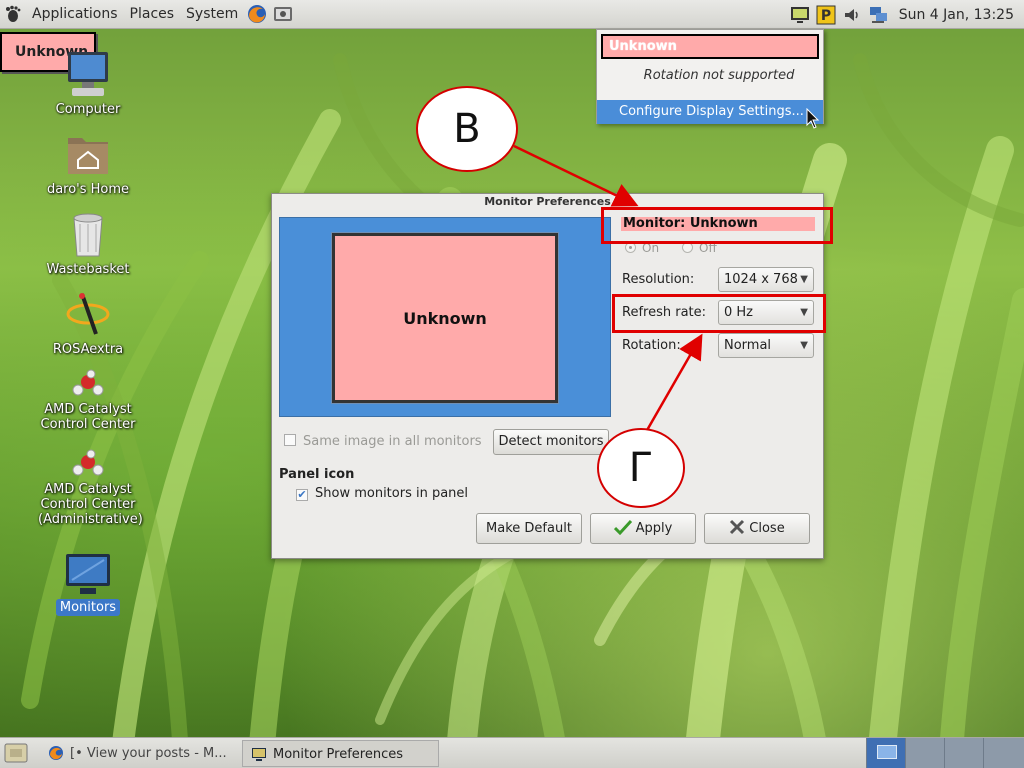  Describe the element at coordinates (957, 15) in the screenshot. I see `clock: Sun 4 Jan, 13:25` at that location.